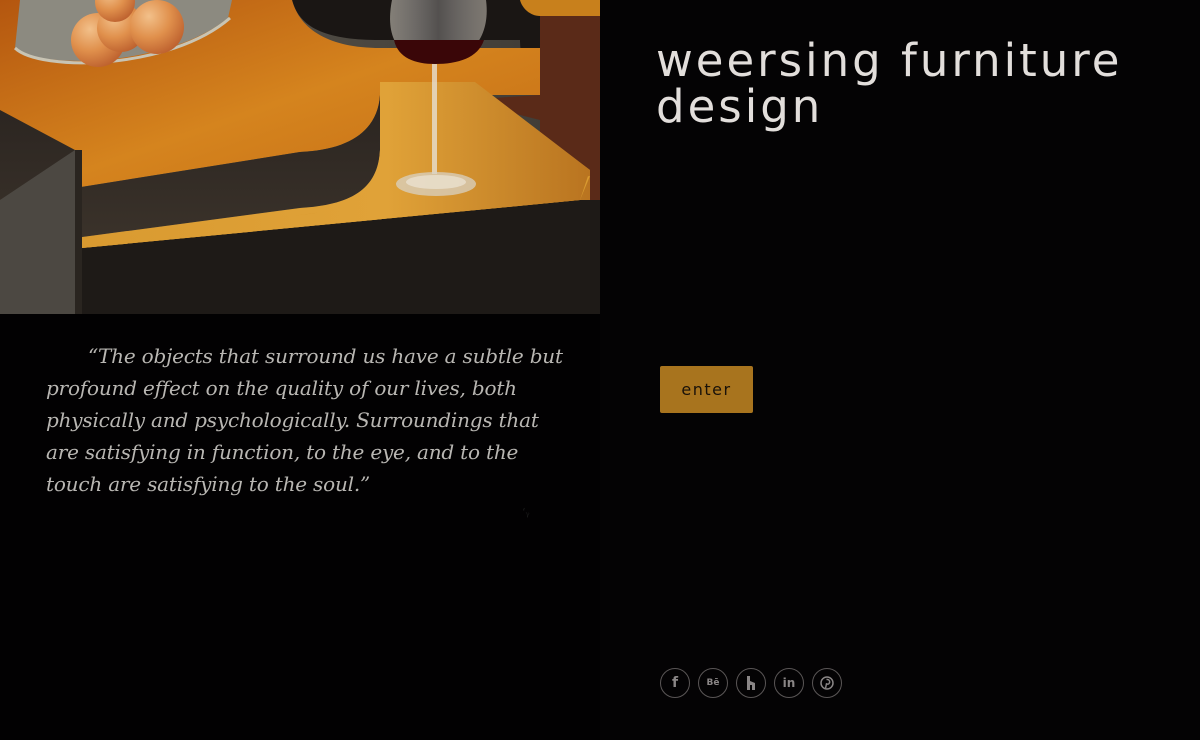 The width and height of the screenshot is (1200, 740). I want to click on pinterest-link, so click(827, 683).